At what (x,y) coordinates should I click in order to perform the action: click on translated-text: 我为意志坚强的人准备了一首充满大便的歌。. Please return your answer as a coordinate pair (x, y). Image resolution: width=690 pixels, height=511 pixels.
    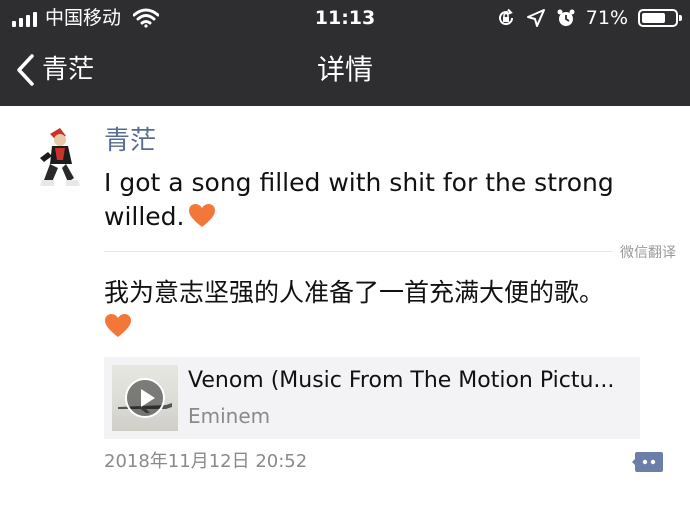
    Looking at the image, I should click on (384, 310).